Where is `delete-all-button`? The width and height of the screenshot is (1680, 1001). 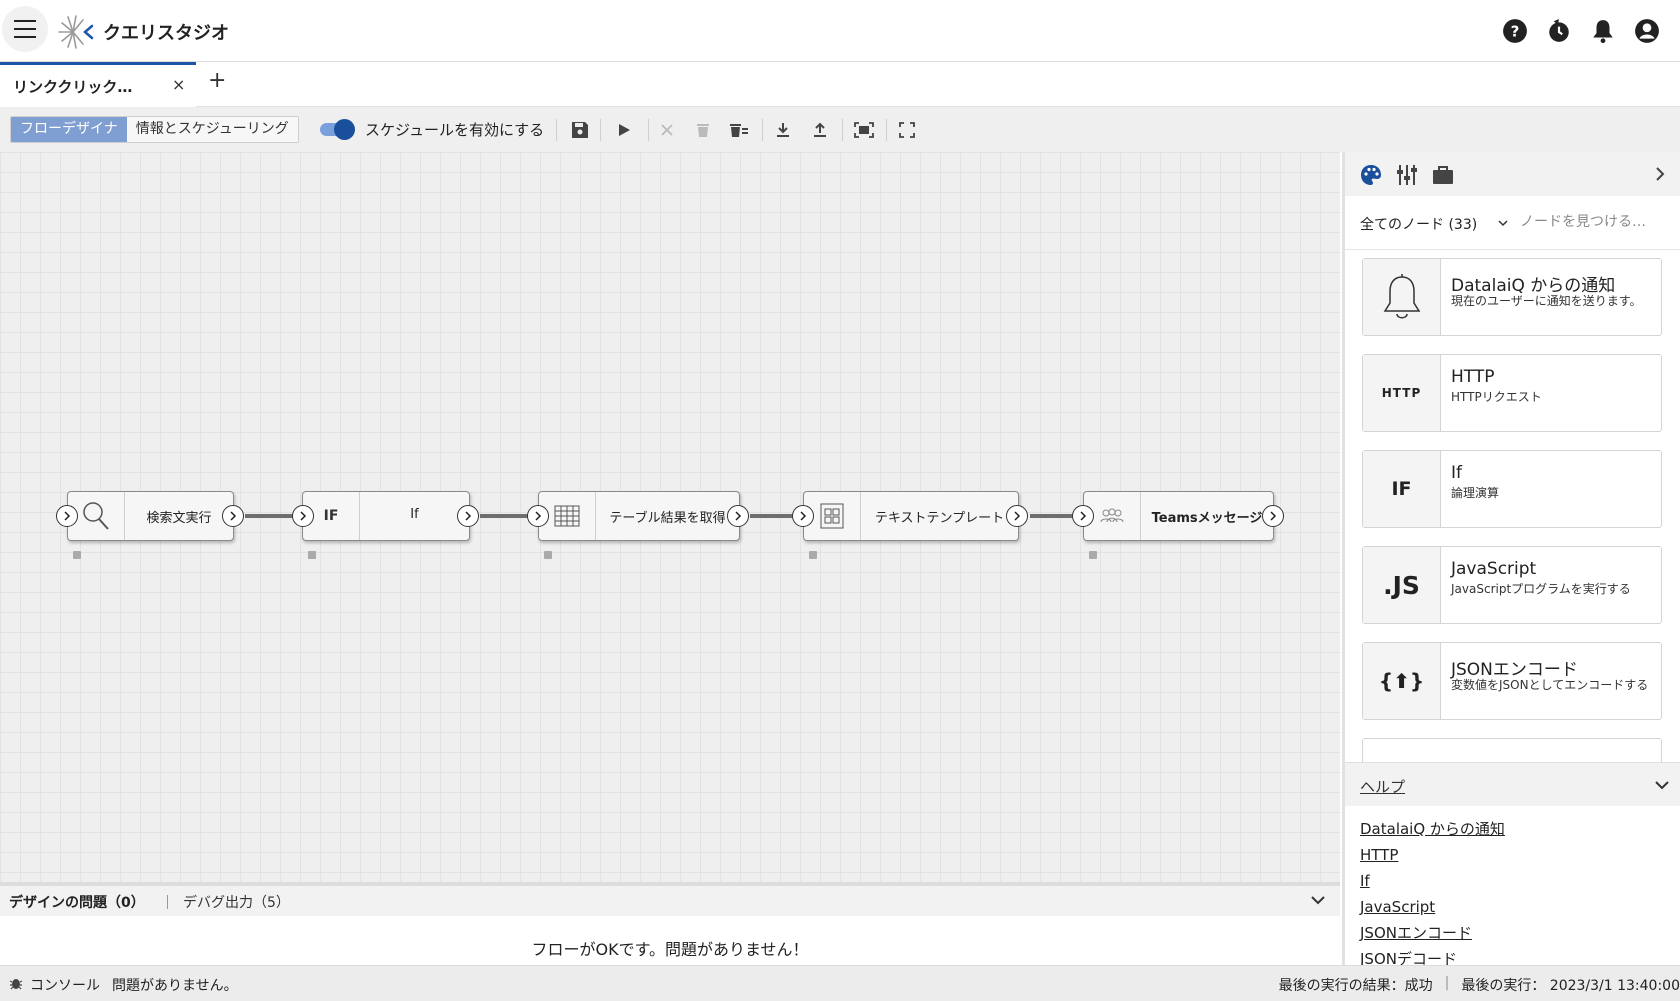
delete-all-button is located at coordinates (739, 130).